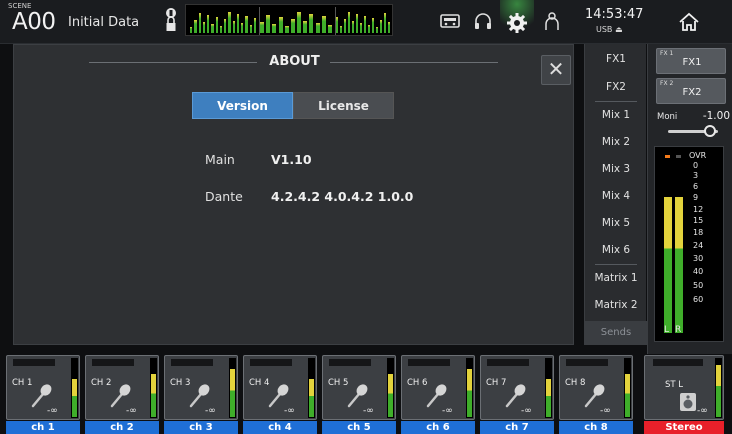 The height and width of the screenshot is (434, 732). What do you see at coordinates (294, 61) in the screenshot?
I see `dialog-title: ABOUT` at bounding box center [294, 61].